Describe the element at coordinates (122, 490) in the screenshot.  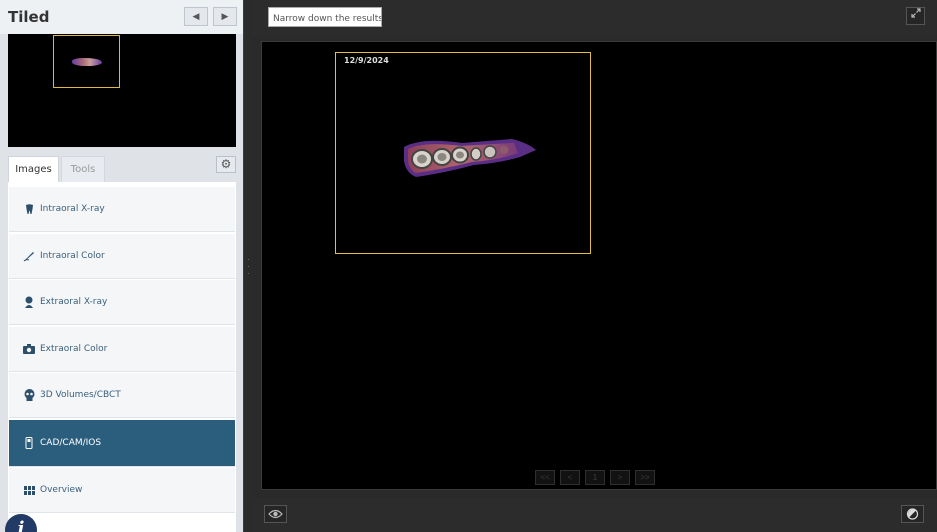
I see `category-overview: Overview` at that location.